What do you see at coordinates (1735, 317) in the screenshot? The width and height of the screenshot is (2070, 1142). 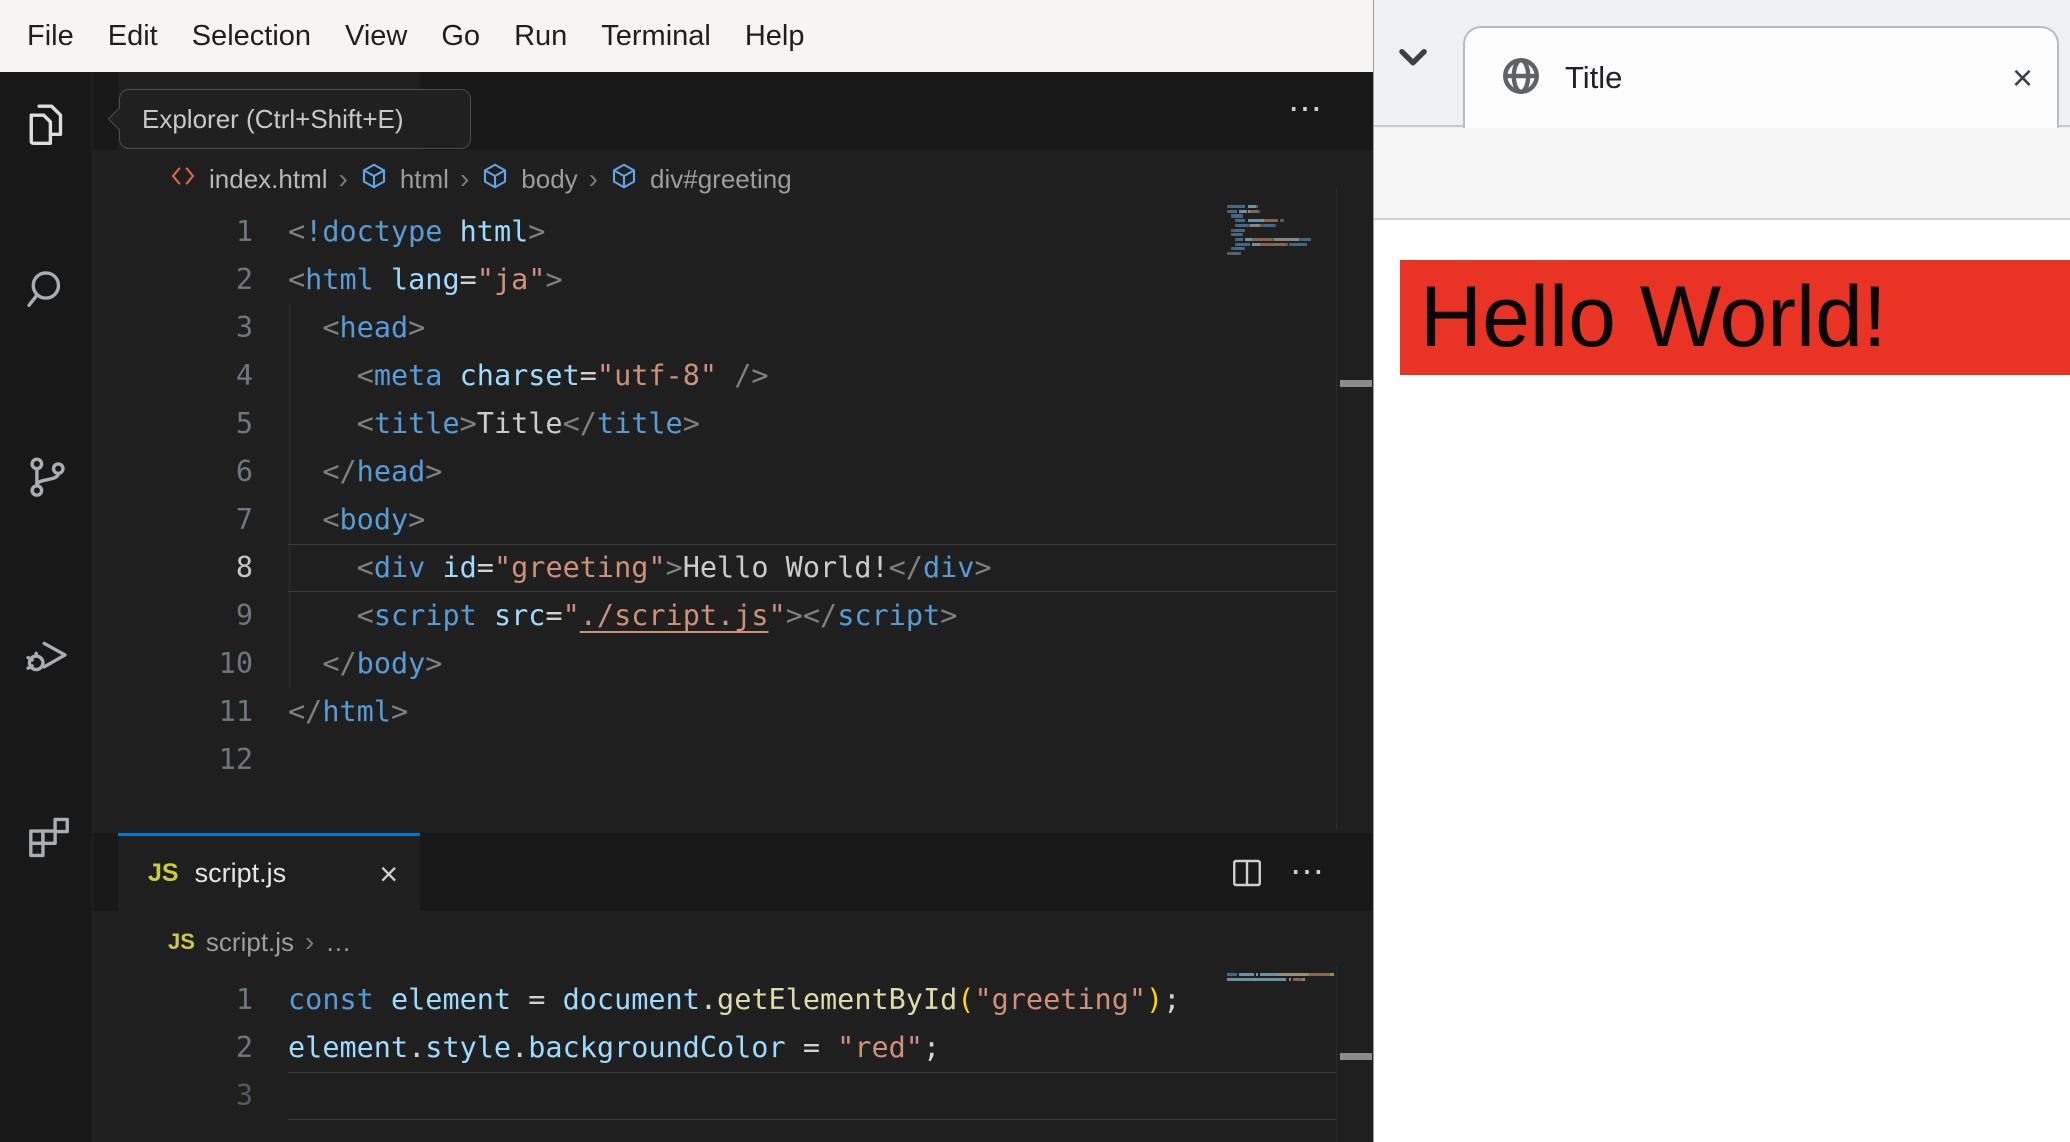 I see `greeting-div: Hello World!` at bounding box center [1735, 317].